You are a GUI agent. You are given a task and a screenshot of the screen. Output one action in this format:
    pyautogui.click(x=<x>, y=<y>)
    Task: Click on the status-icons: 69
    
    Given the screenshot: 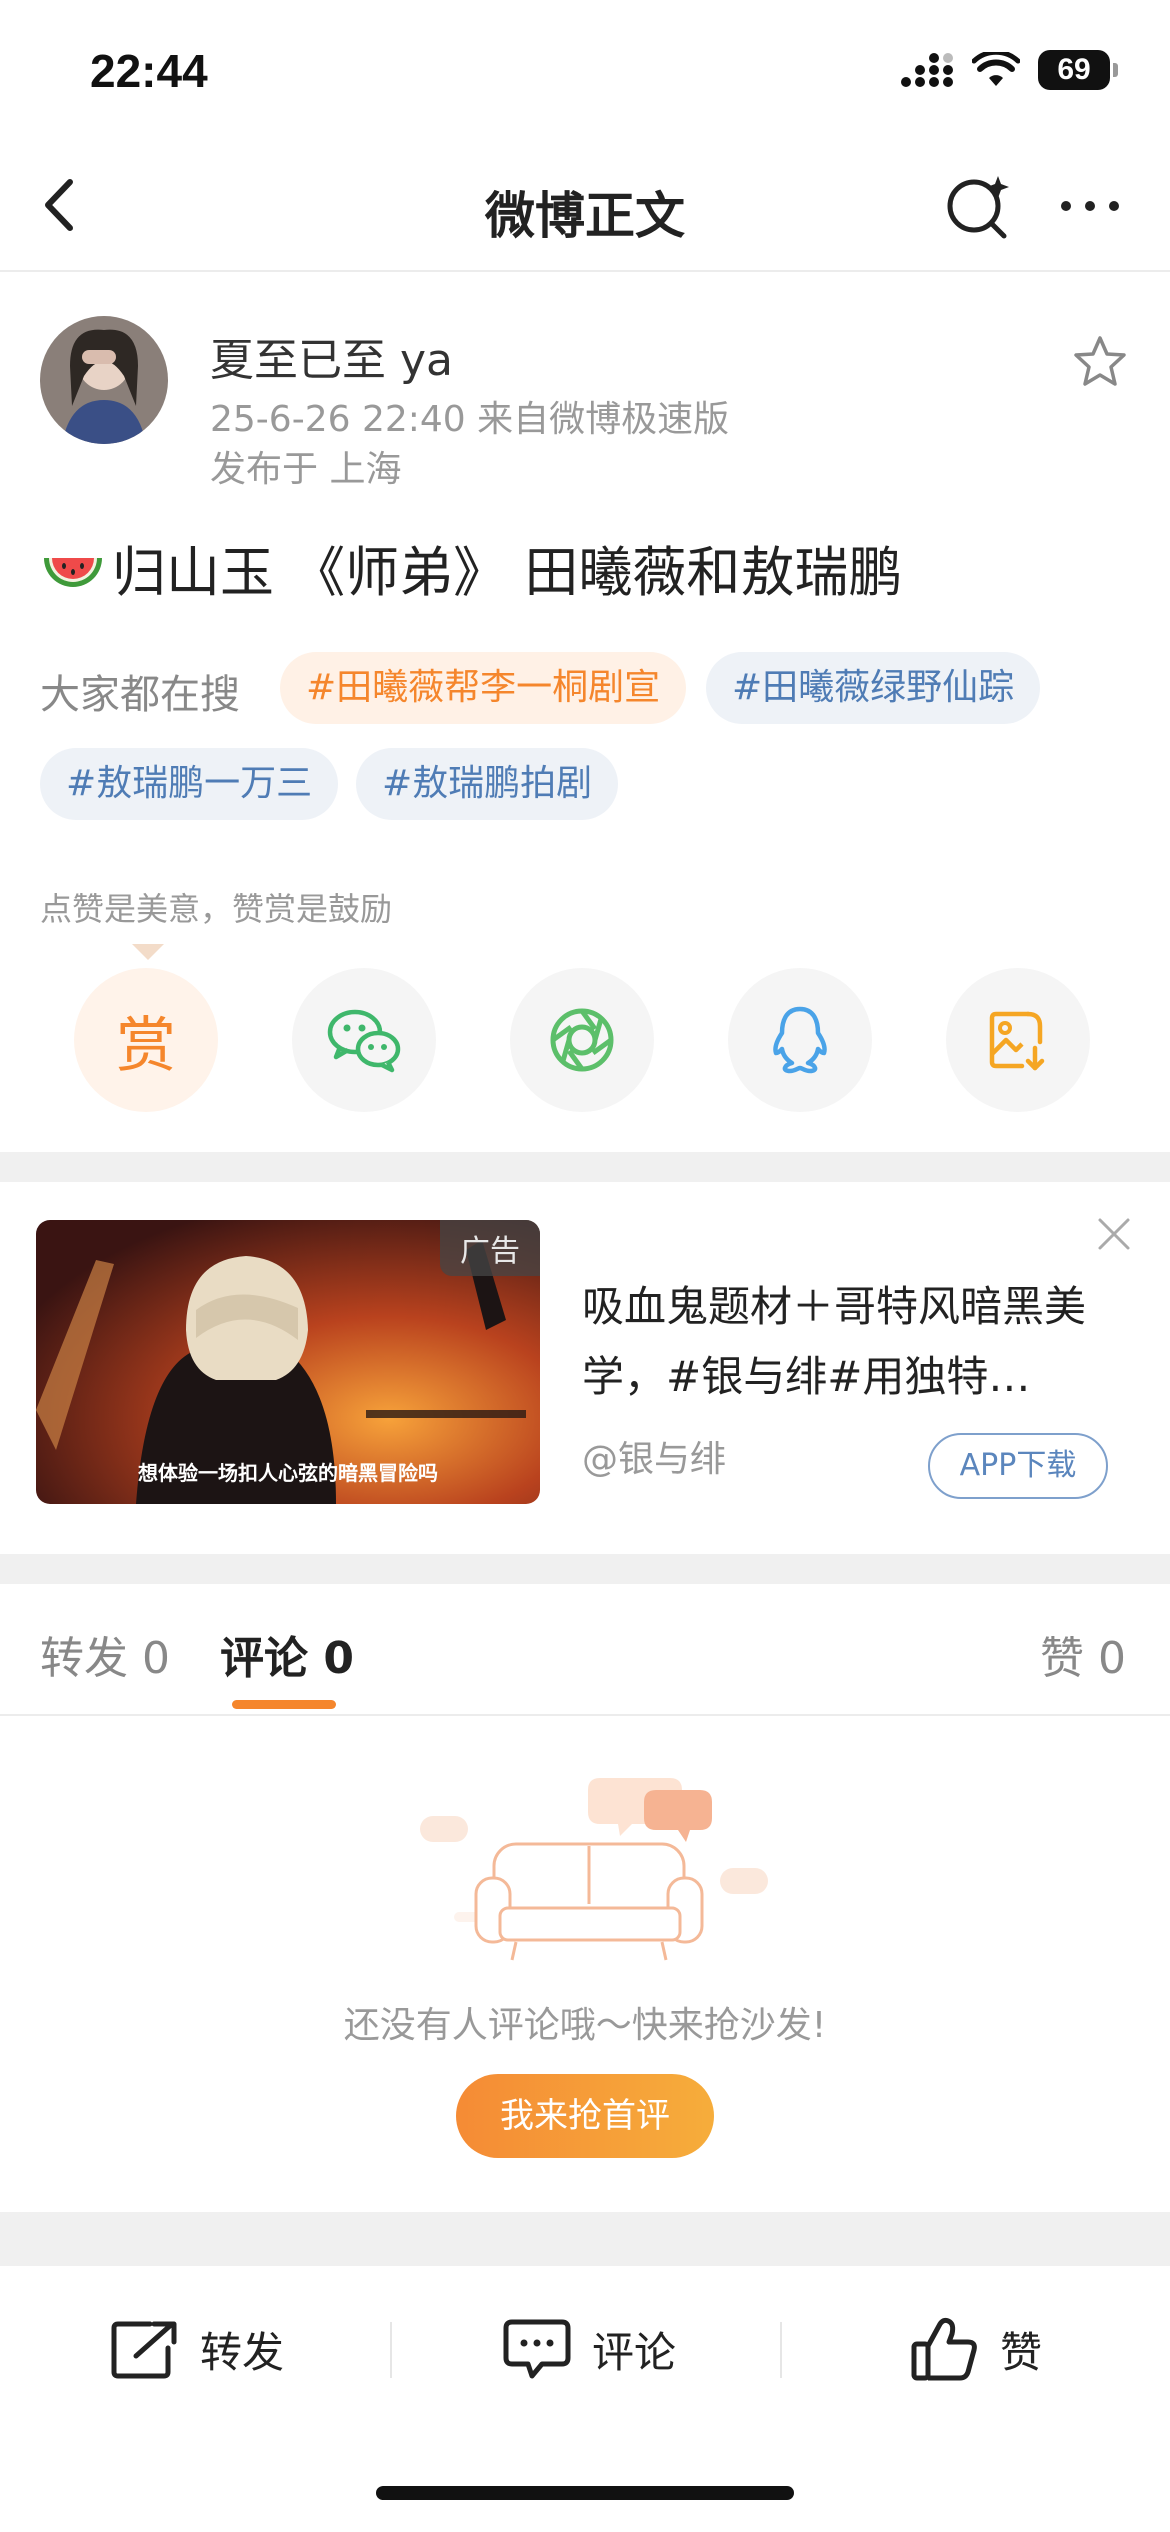 What is the action you would take?
    pyautogui.click(x=1009, y=70)
    